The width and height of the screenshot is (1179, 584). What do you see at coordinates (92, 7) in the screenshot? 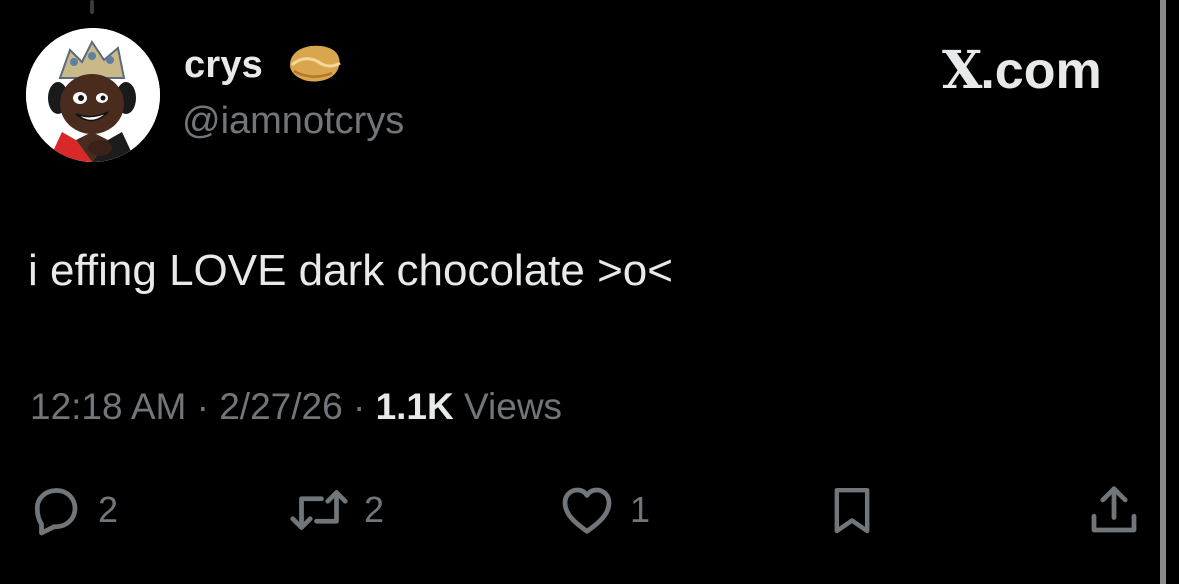
I see `thread-connector-line` at bounding box center [92, 7].